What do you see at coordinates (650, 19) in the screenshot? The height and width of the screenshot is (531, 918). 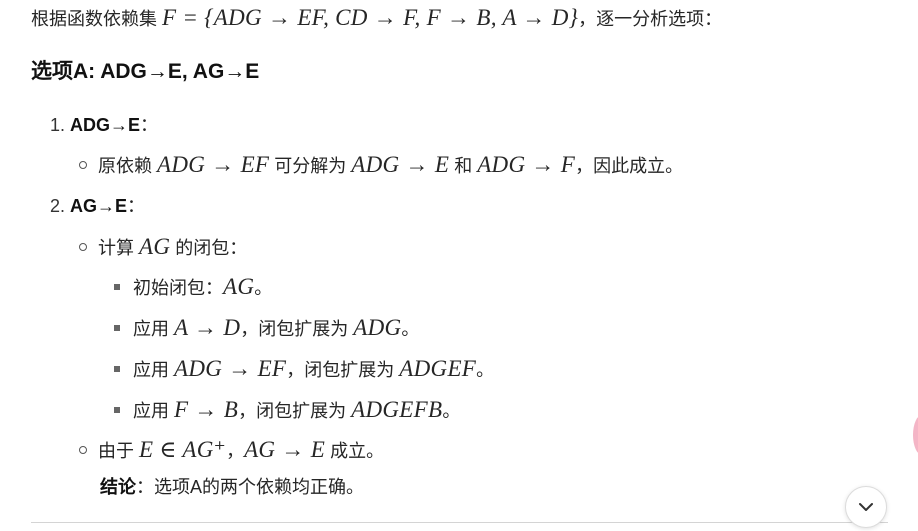 I see `intro-text-after: ，逐一分析选项：` at bounding box center [650, 19].